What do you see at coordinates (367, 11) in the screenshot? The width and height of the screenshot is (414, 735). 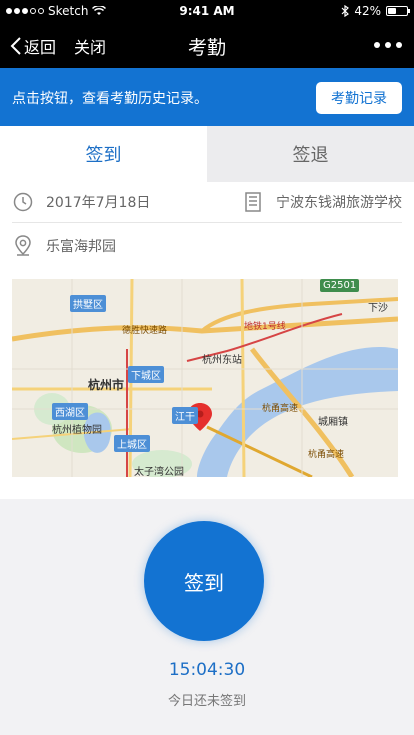 I see `battery-percent: 42%` at bounding box center [367, 11].